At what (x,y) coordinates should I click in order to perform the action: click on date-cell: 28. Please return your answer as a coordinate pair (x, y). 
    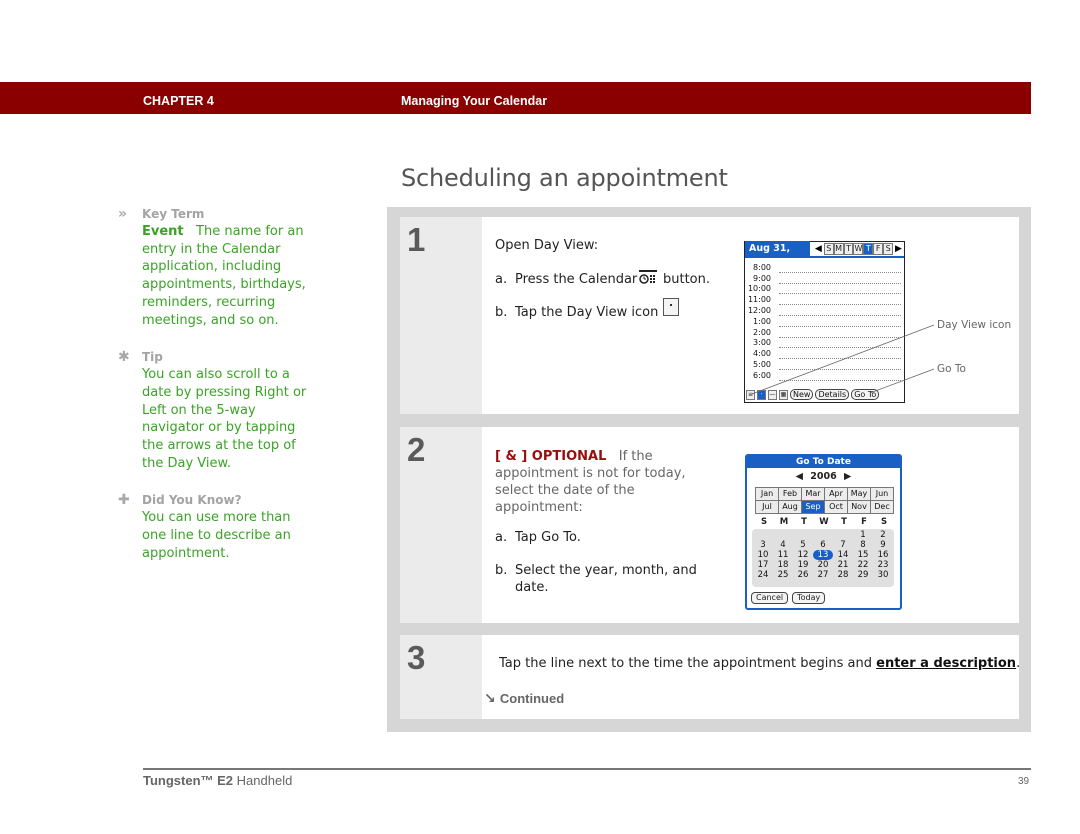
    Looking at the image, I should click on (843, 575).